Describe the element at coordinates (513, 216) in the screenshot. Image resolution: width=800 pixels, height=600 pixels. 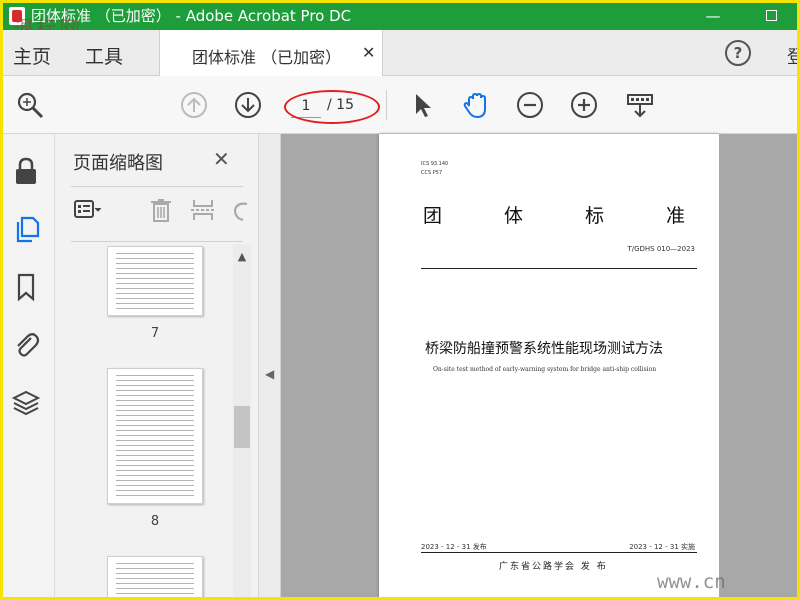
I see `title-char: 体` at that location.